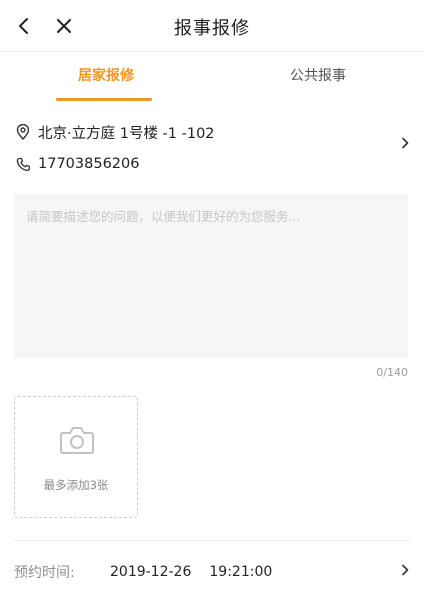  Describe the element at coordinates (104, 99) in the screenshot. I see `active-tab-indicator` at that location.